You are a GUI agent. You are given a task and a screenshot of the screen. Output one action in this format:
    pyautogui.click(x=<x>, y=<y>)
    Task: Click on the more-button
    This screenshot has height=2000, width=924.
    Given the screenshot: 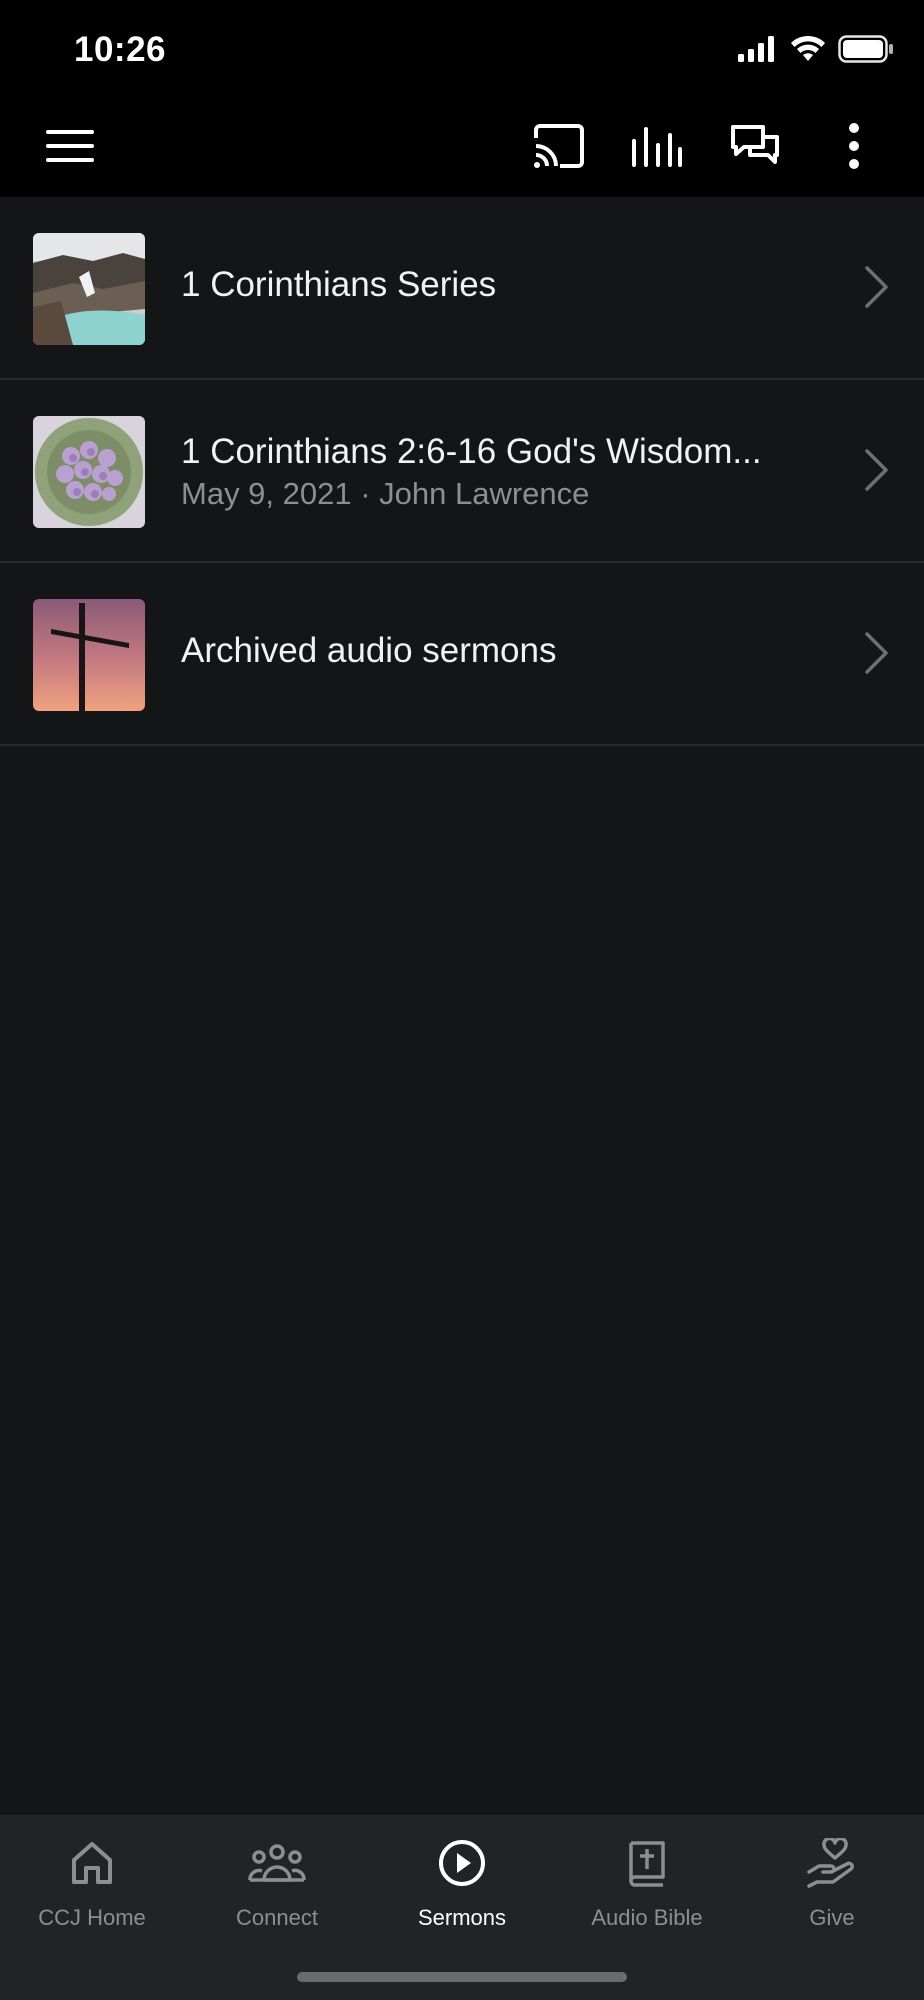 What is the action you would take?
    pyautogui.click(x=854, y=148)
    